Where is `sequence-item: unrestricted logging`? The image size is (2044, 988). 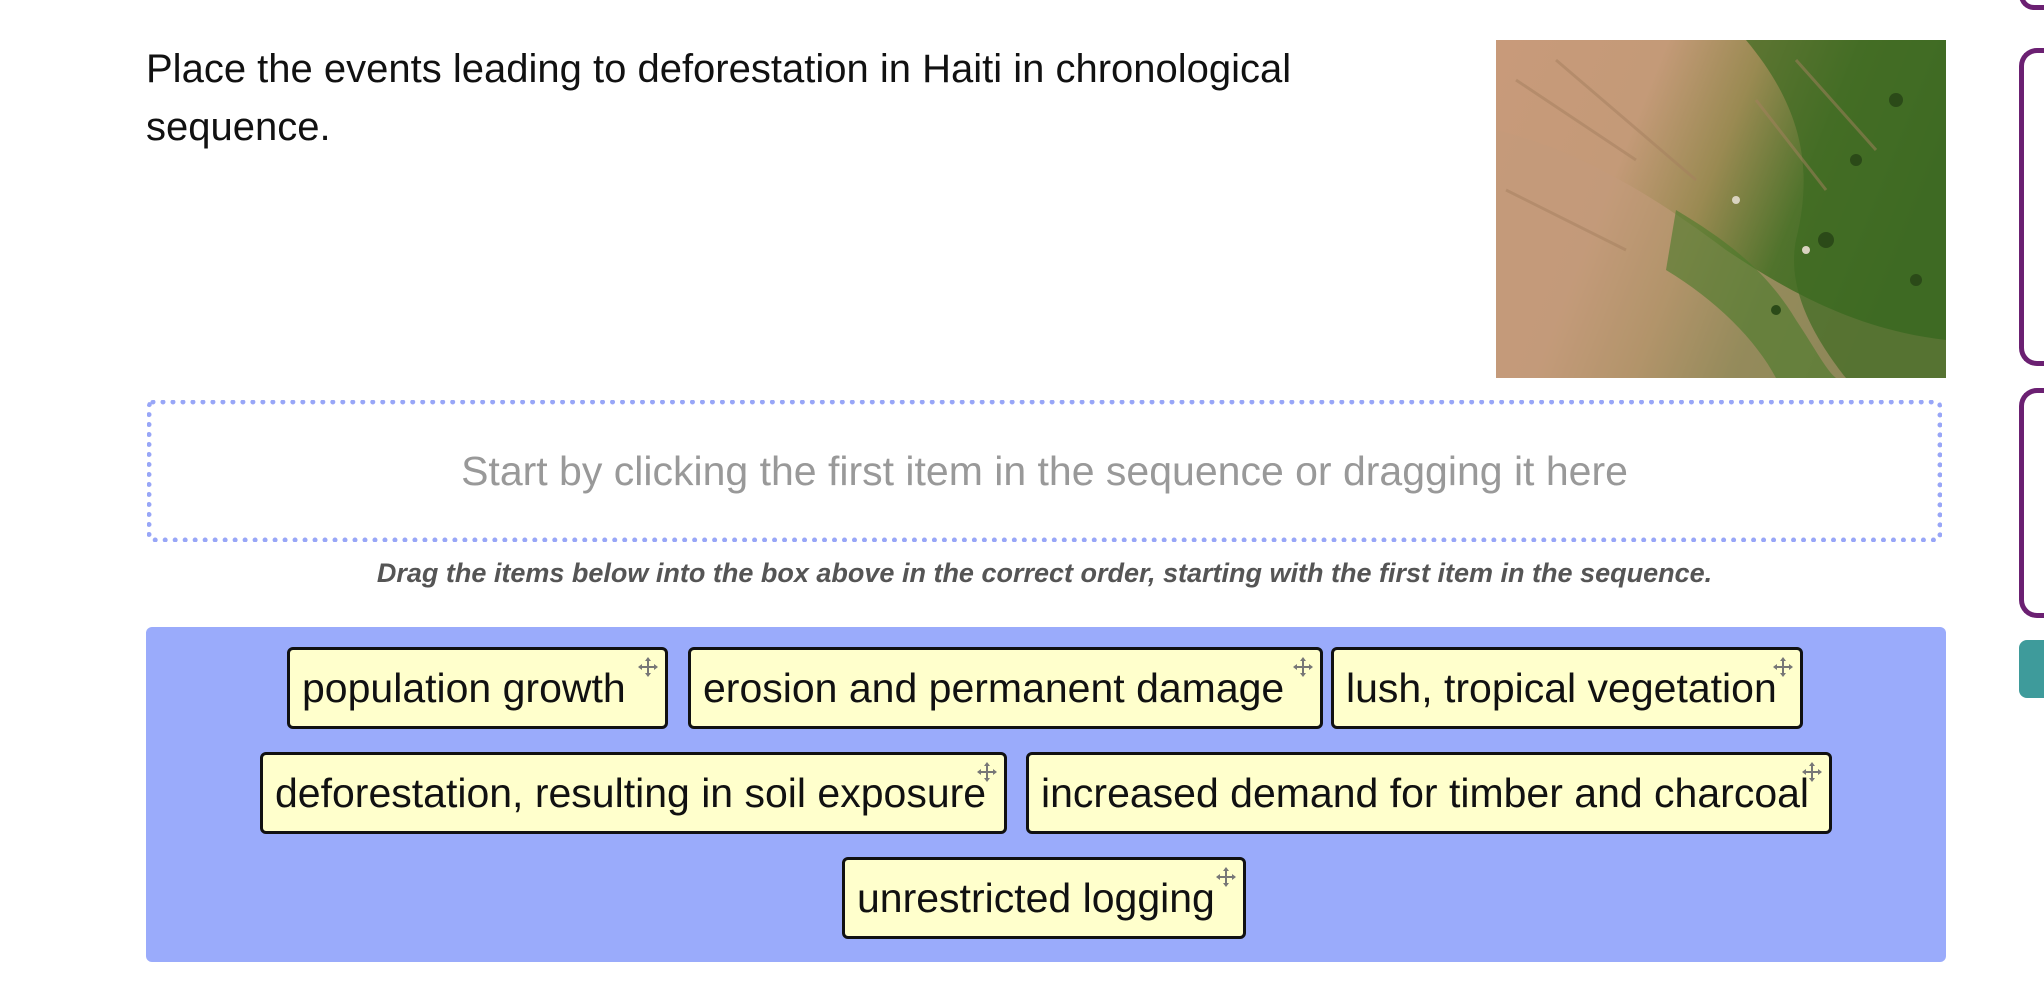
sequence-item: unrestricted logging is located at coordinates (1044, 898).